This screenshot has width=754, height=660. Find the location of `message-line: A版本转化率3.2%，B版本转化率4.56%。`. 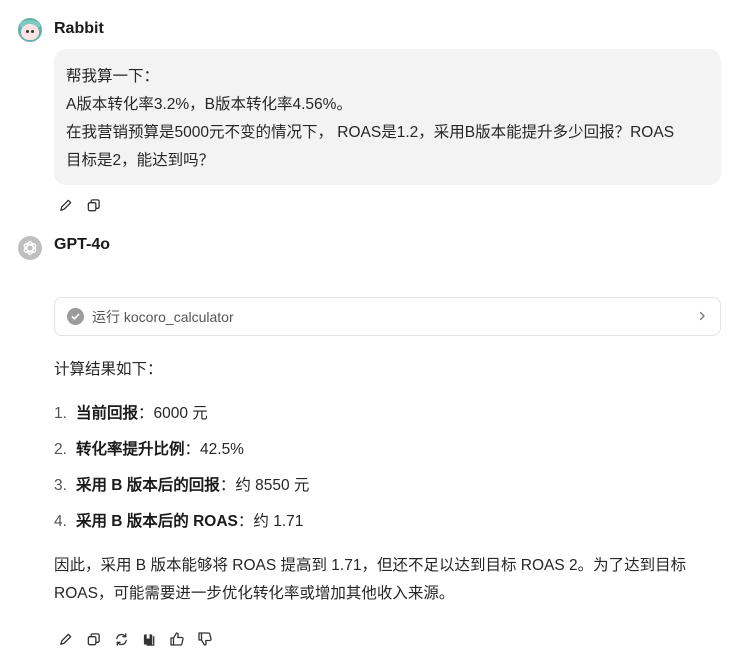

message-line: A版本转化率3.2%，B版本转化率4.56%。 is located at coordinates (209, 104).